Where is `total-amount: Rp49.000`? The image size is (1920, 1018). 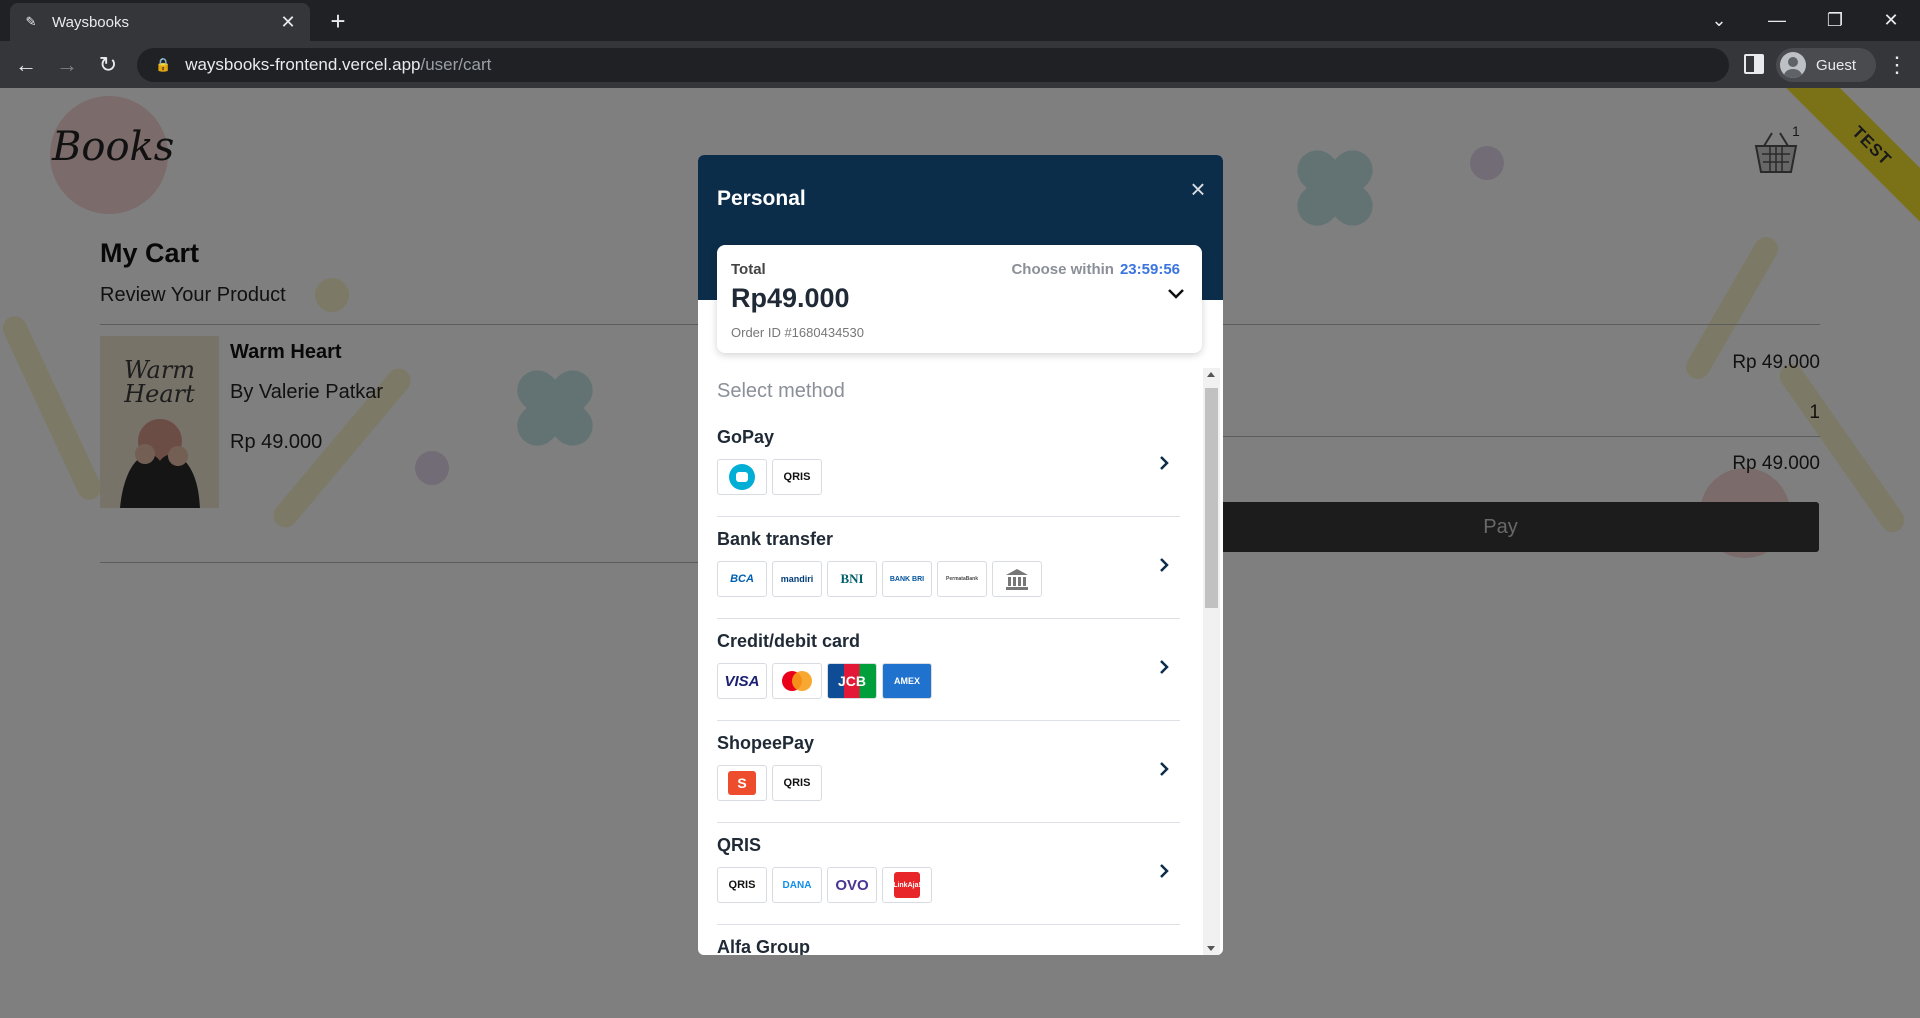 total-amount: Rp49.000 is located at coordinates (790, 298).